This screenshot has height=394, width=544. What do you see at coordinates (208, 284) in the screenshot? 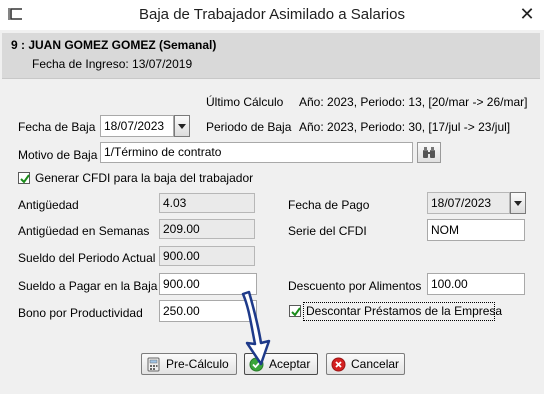
I see `sueldo-baja-field: 900.00` at bounding box center [208, 284].